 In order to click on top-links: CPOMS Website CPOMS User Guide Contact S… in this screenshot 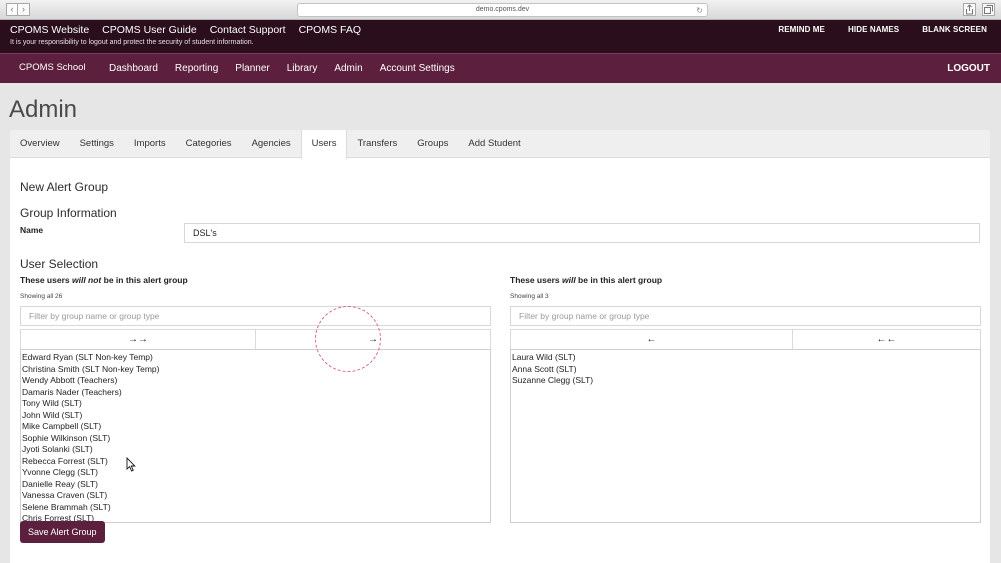, I will do `click(185, 30)`.